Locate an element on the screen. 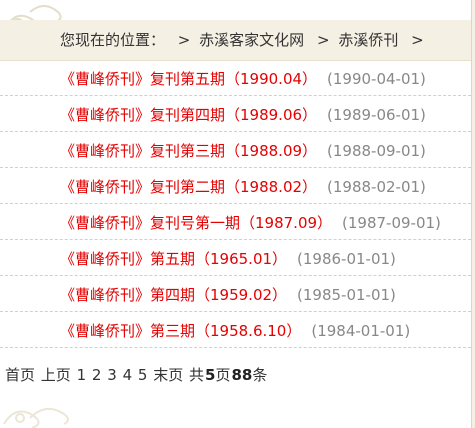 The image size is (475, 428). list-item: 《曹峰侨刊》复刊第四期（1989.06） (1989-06-01) is located at coordinates (235, 114).